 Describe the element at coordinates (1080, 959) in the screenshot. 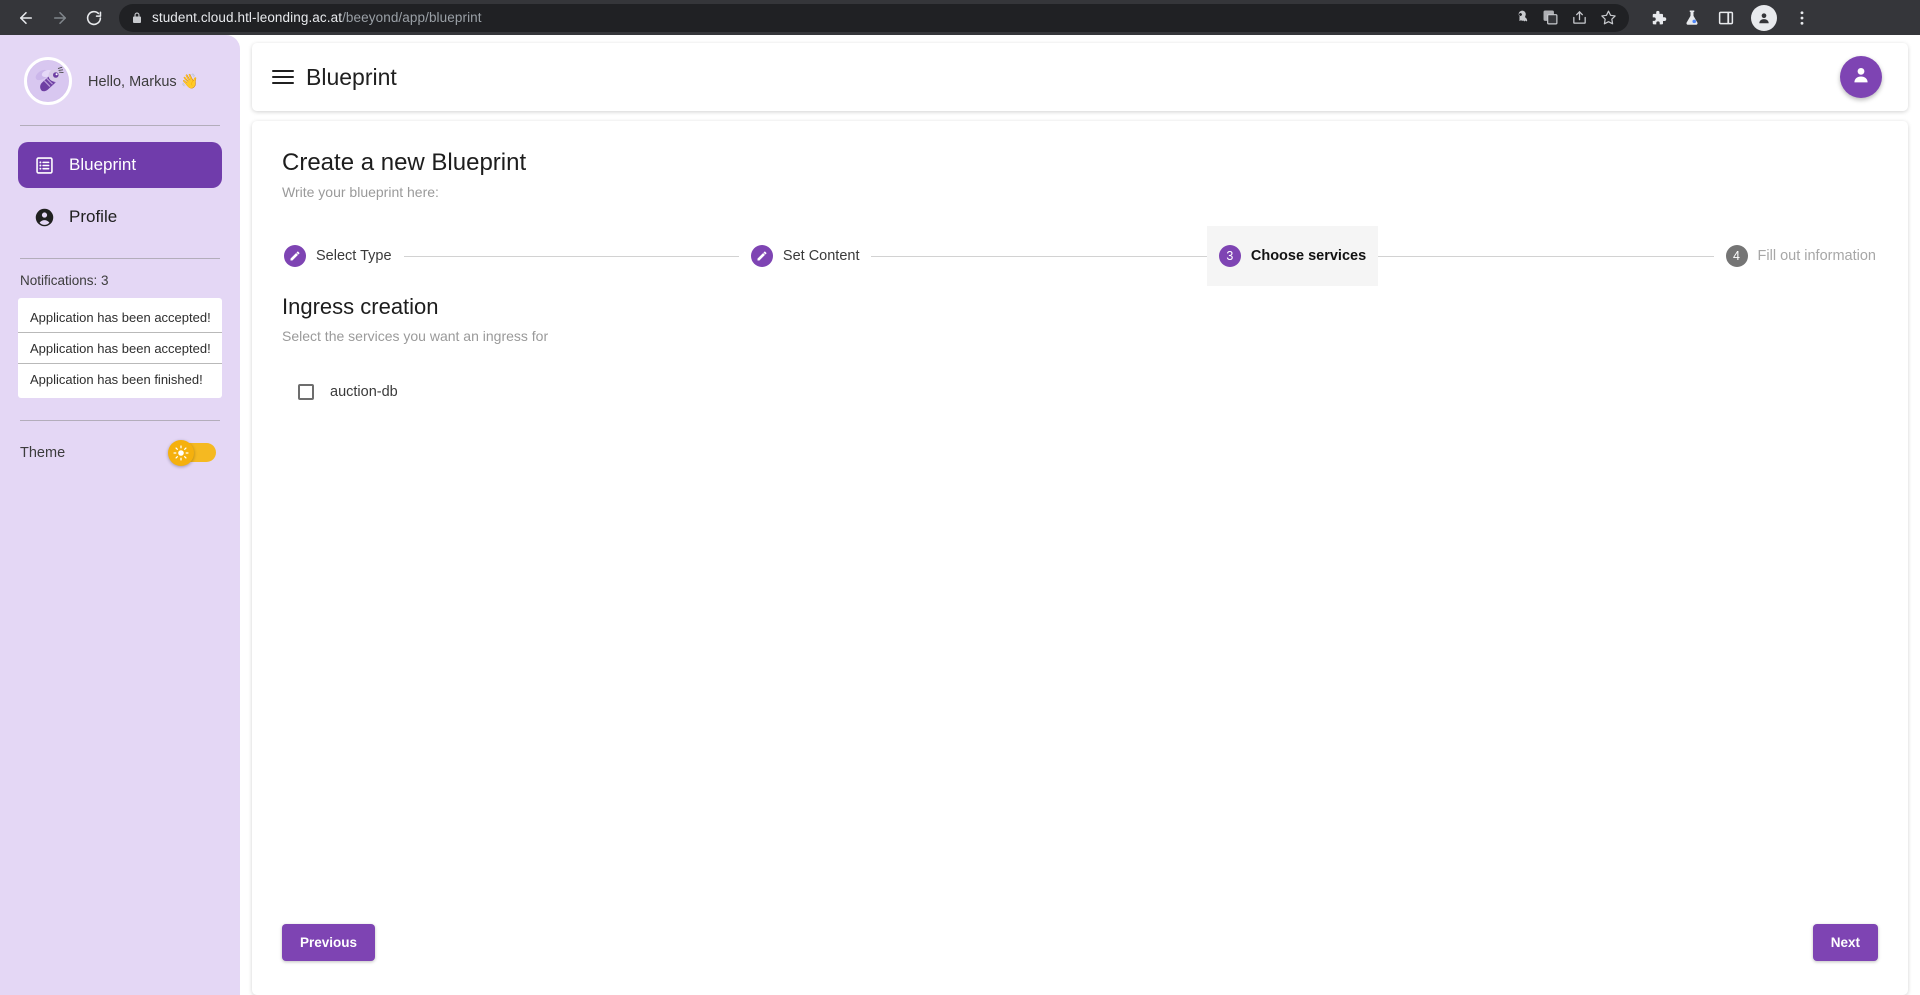

I see `wizard-footer: Previous Next` at that location.